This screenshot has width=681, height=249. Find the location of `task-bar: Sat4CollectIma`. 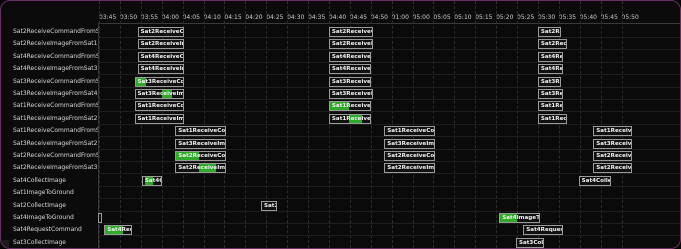

task-bar: Sat4CollectIma is located at coordinates (151, 180).